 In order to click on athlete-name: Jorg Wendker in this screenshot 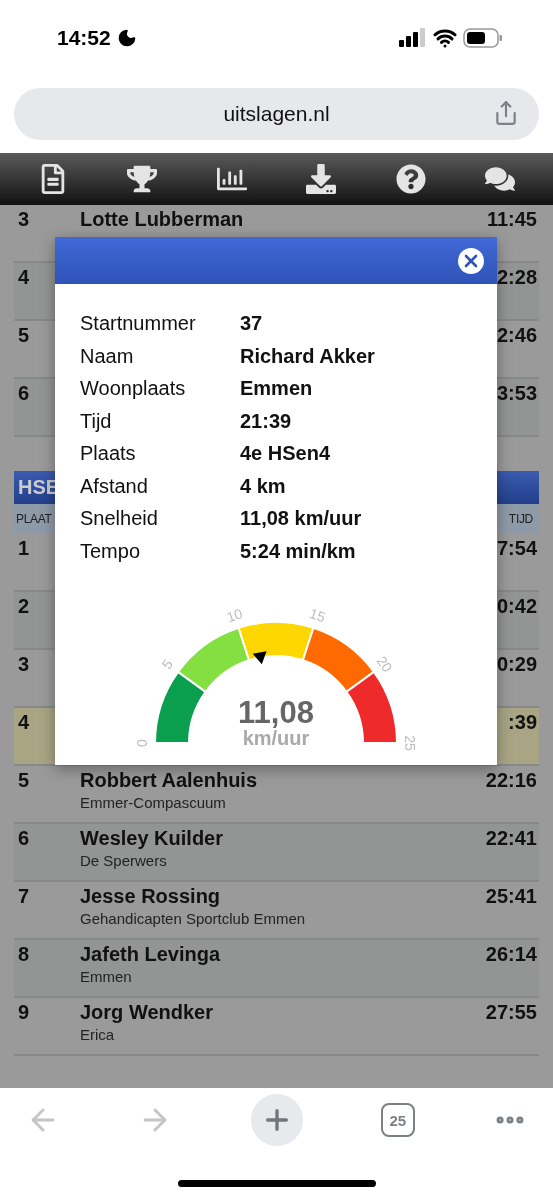, I will do `click(146, 1012)`.